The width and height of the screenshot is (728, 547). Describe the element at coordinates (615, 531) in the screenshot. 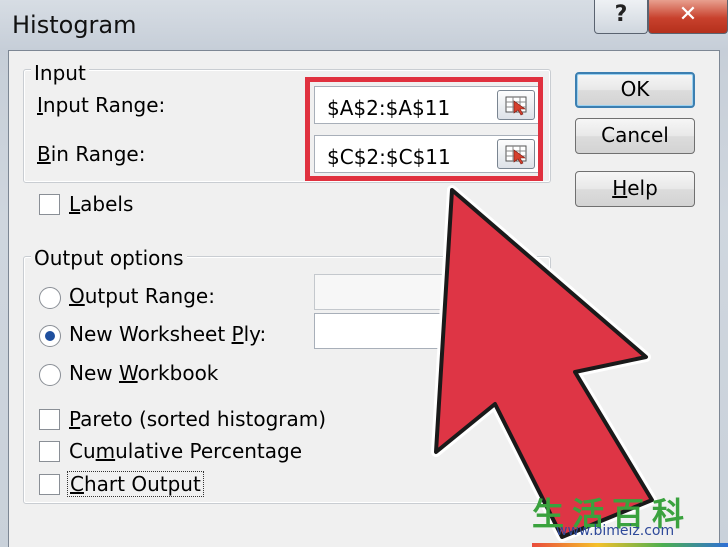

I see `watermark-url: www.bimeiz.com` at that location.